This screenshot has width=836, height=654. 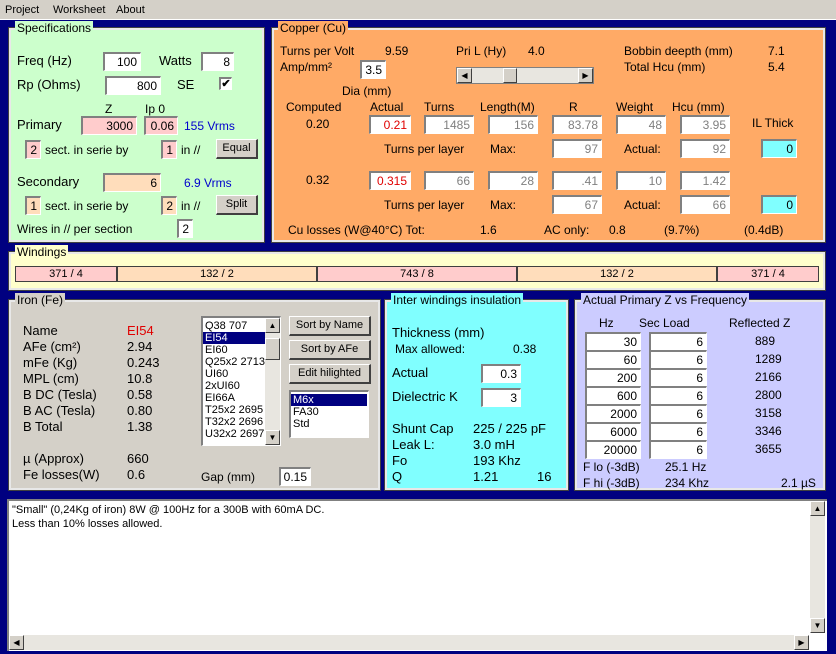 What do you see at coordinates (33, 149) in the screenshot?
I see `primary-sections-input: 2` at bounding box center [33, 149].